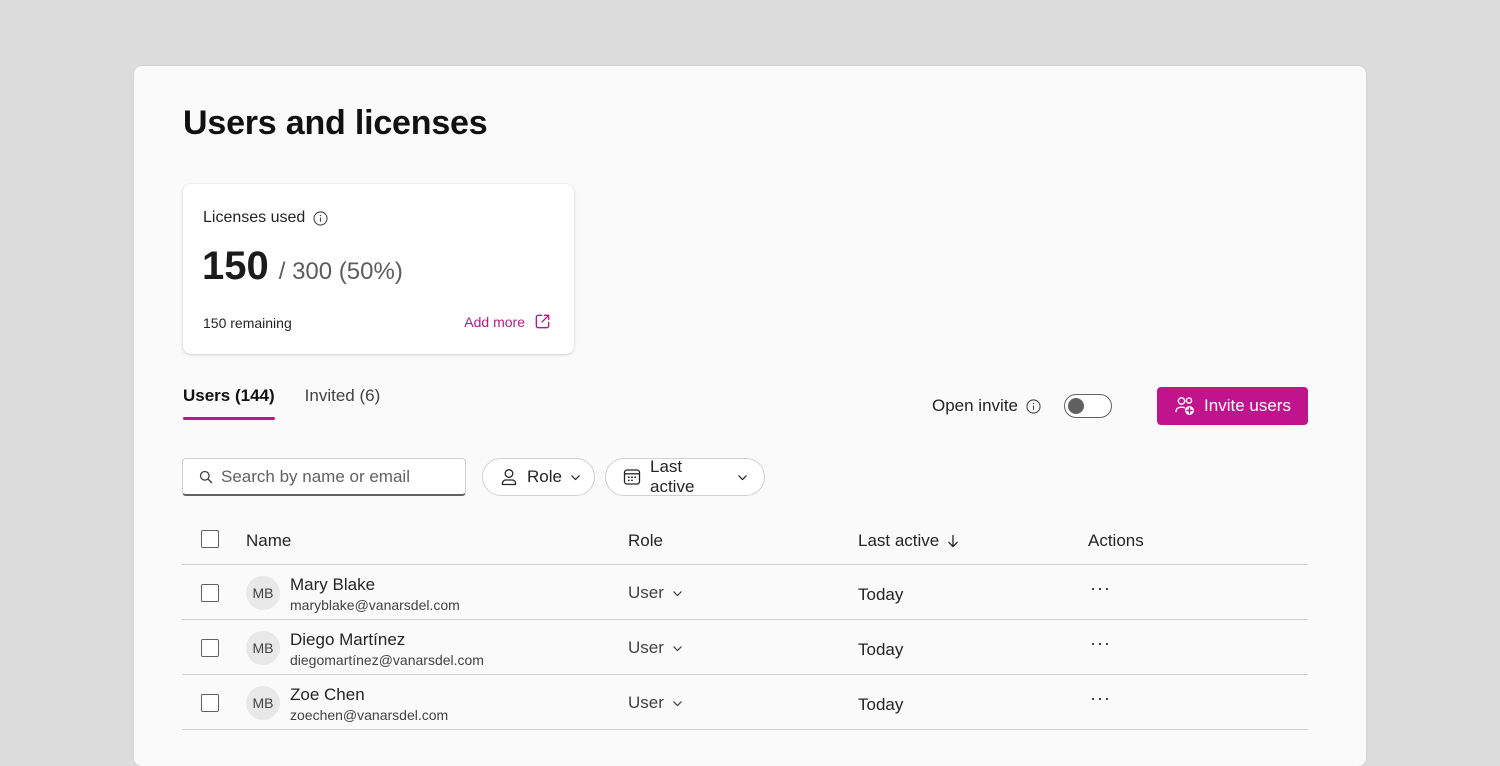 This screenshot has height=766, width=1500. I want to click on column-header-last-active: Last active, so click(908, 541).